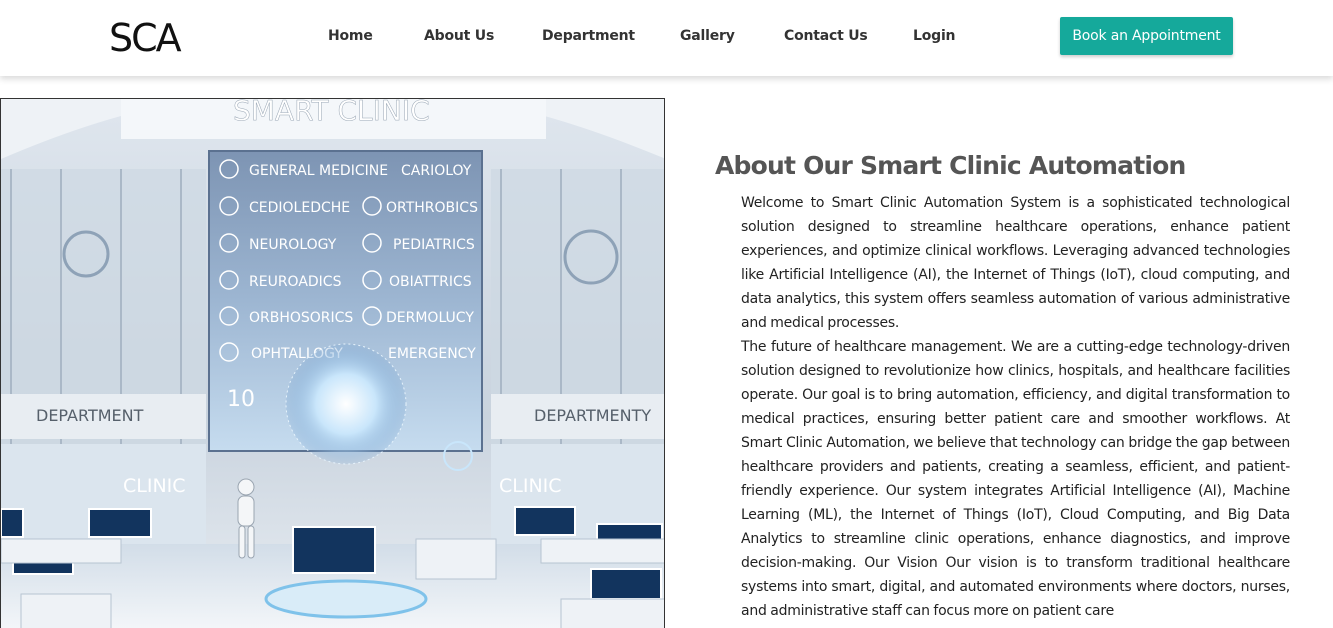 The width and height of the screenshot is (1333, 628). Describe the element at coordinates (432, 208) in the screenshot. I see `dept-label-4: ORTHROBICS` at that location.